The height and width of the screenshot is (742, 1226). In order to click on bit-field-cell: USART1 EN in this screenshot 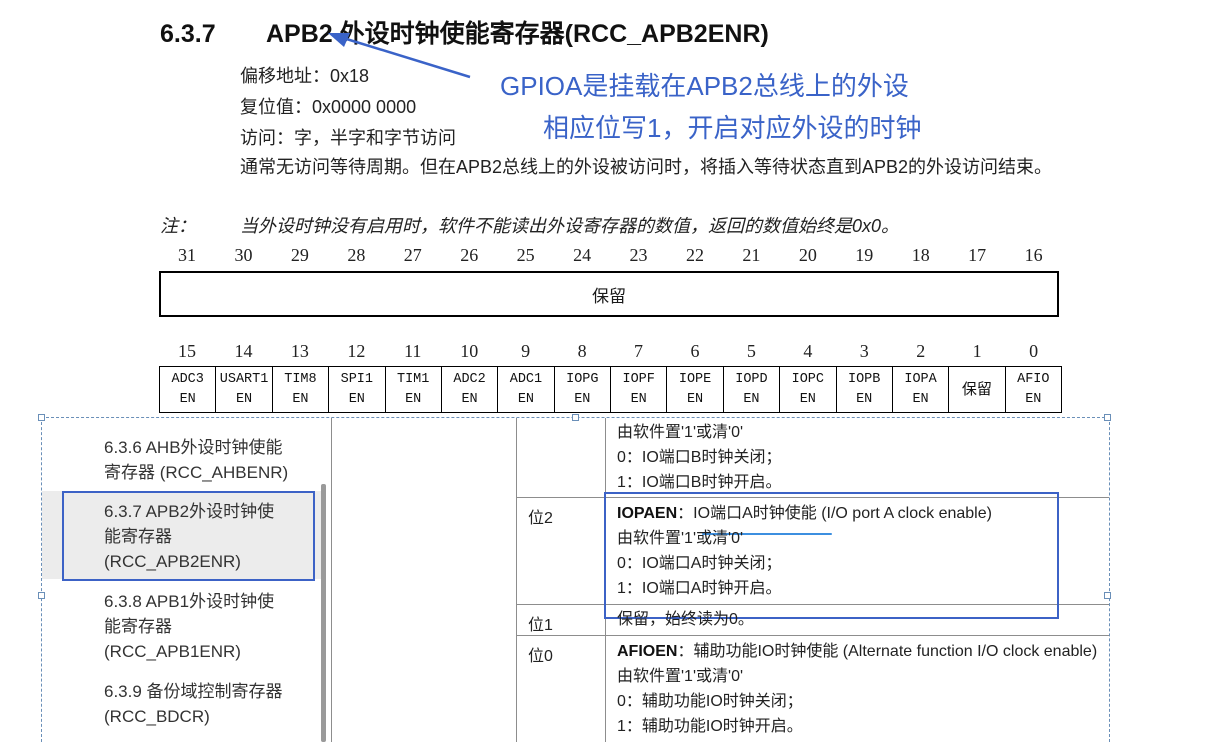, I will do `click(244, 389)`.